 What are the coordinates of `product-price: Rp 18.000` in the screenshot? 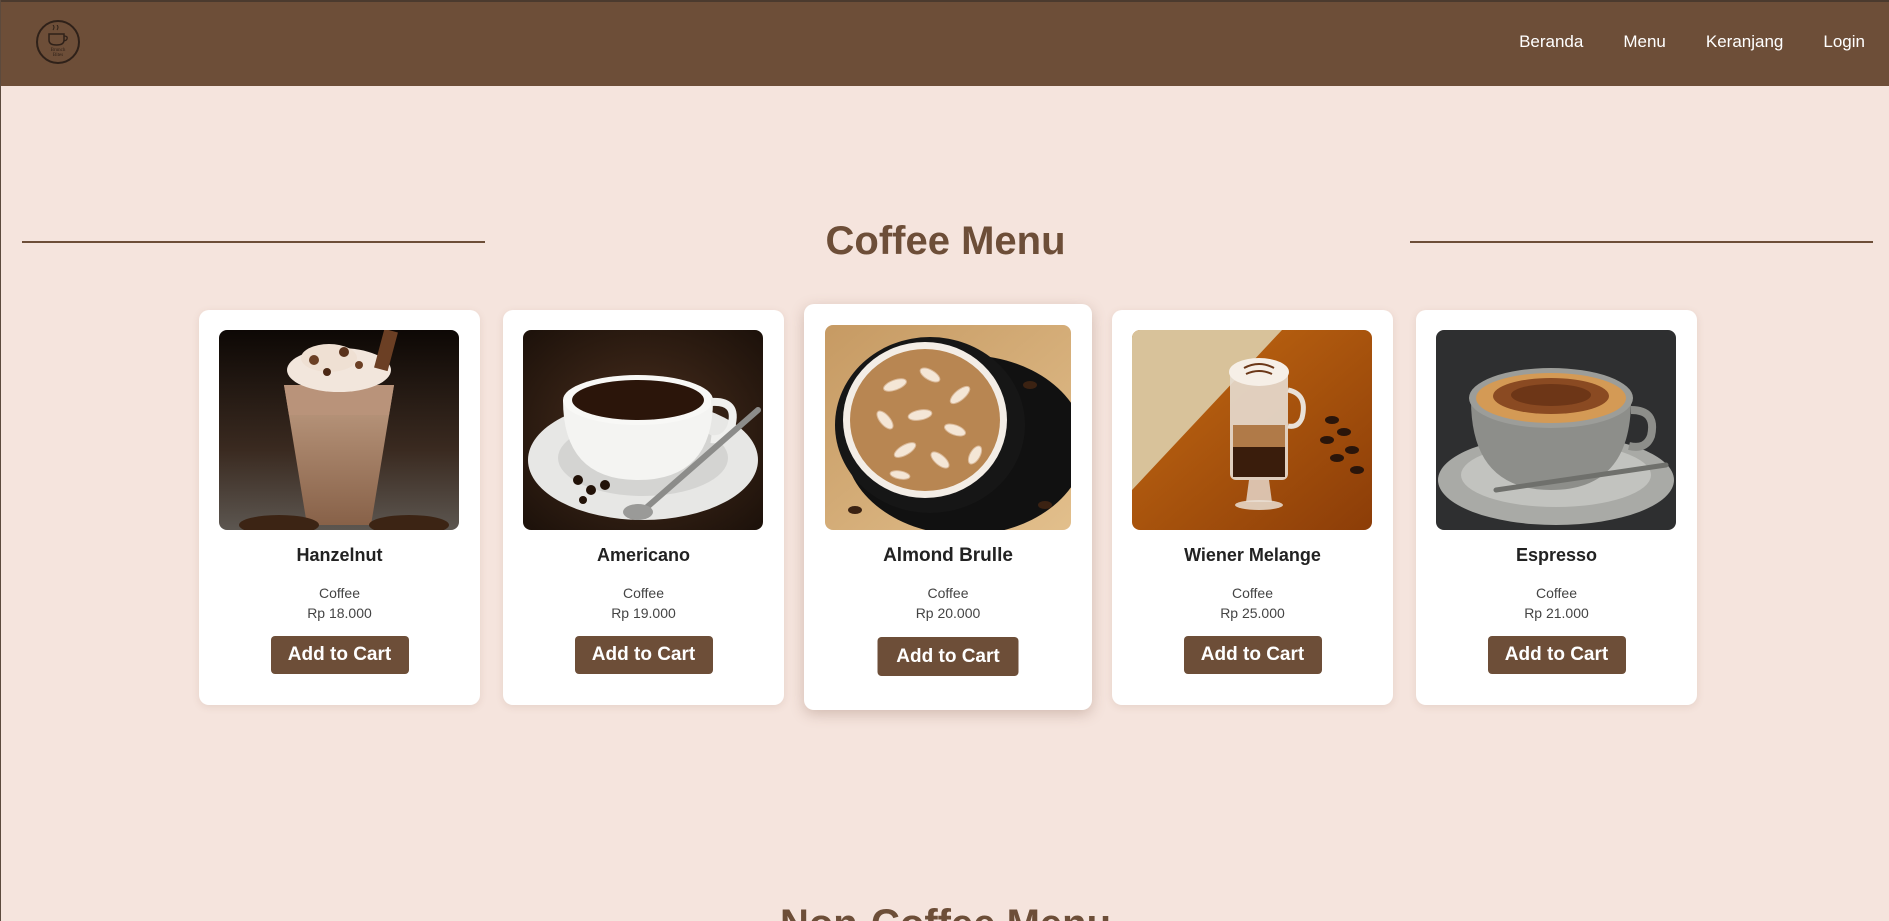 It's located at (339, 613).